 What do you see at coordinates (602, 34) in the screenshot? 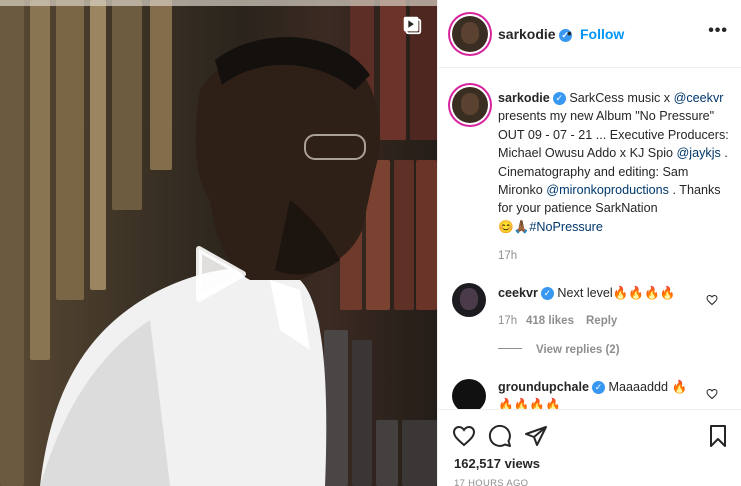
I see `follow-button: Follow` at bounding box center [602, 34].